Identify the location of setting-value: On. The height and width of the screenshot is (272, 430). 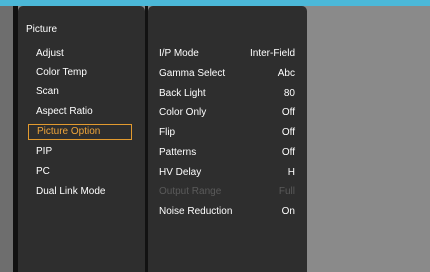
(288, 211).